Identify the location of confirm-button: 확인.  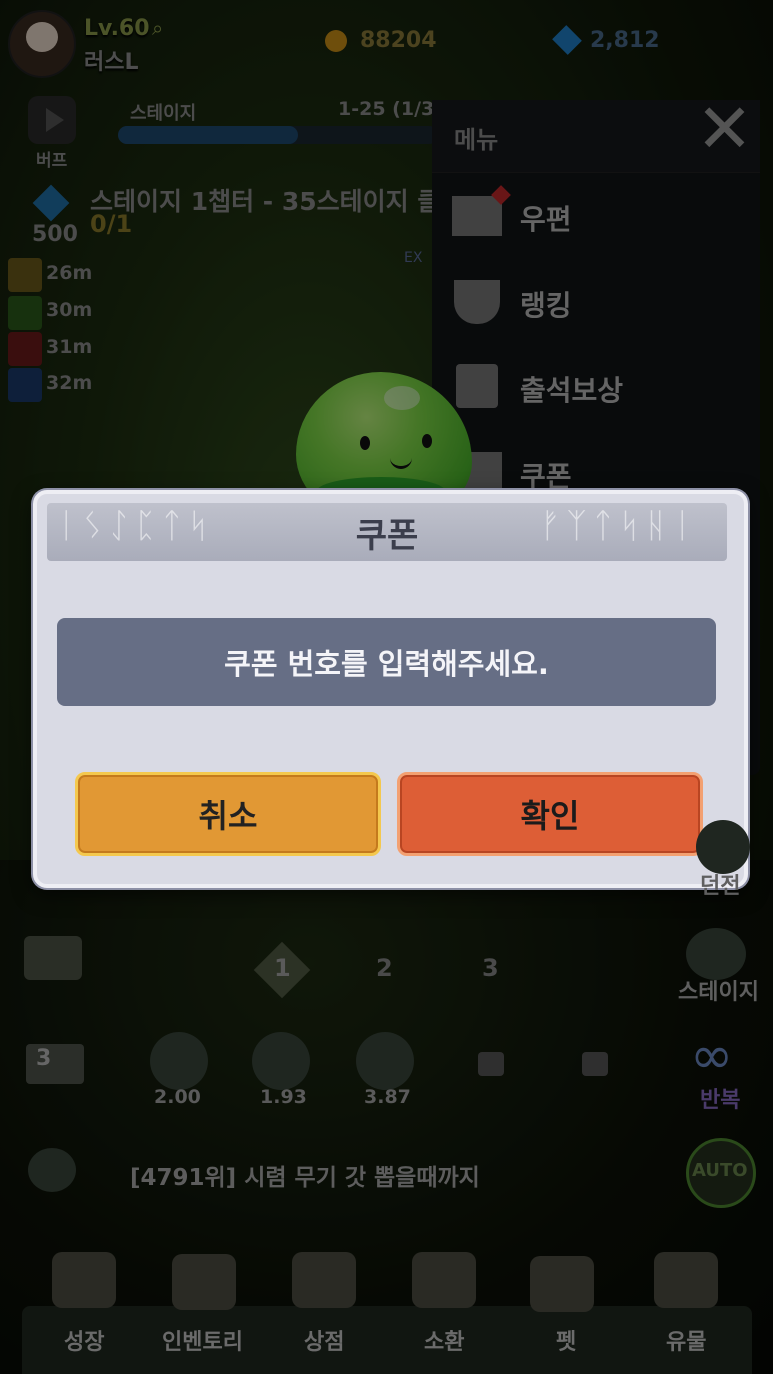
(550, 814).